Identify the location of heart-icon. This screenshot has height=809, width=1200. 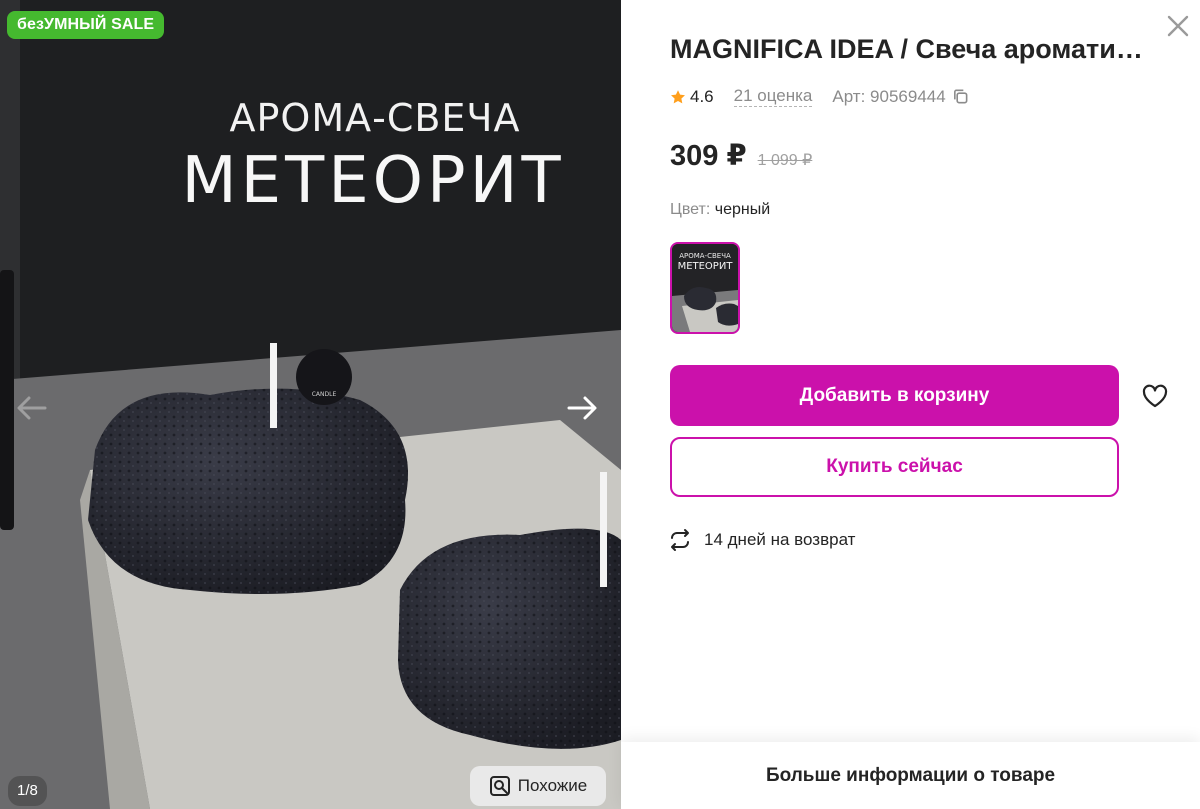
(1155, 396).